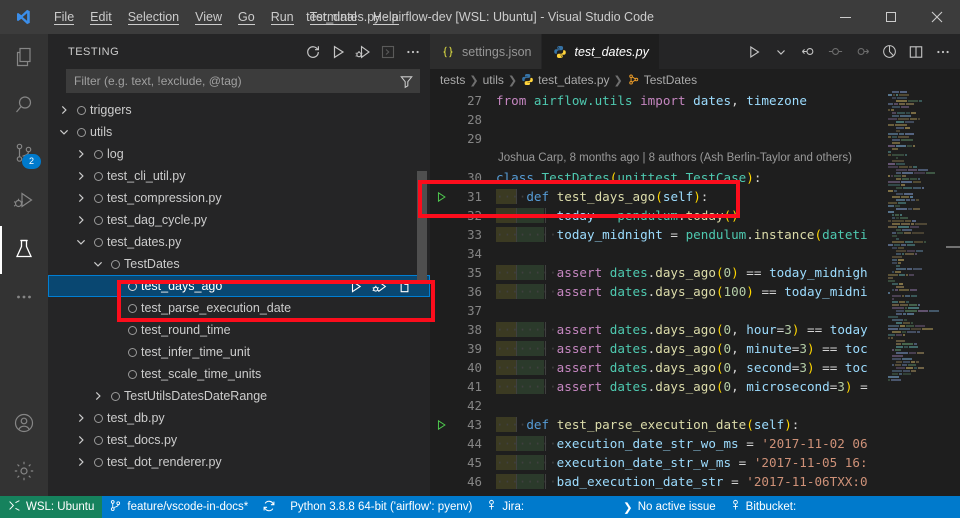 The width and height of the screenshot is (960, 518). Describe the element at coordinates (239, 242) in the screenshot. I see `tree-row: test_dates.py` at that location.